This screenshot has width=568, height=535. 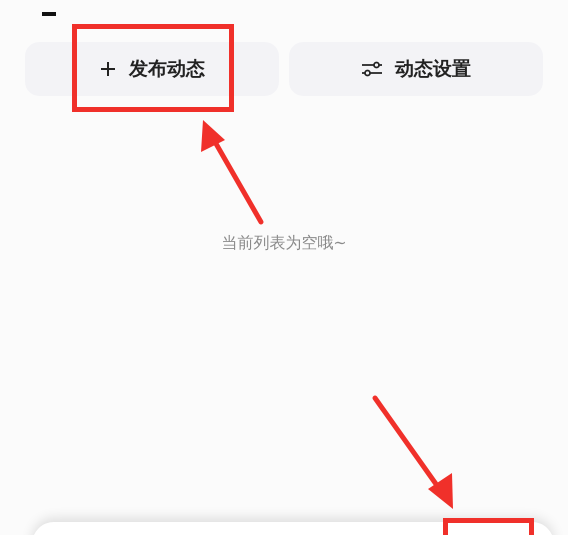 What do you see at coordinates (152, 69) in the screenshot?
I see `post-button: 发布动态` at bounding box center [152, 69].